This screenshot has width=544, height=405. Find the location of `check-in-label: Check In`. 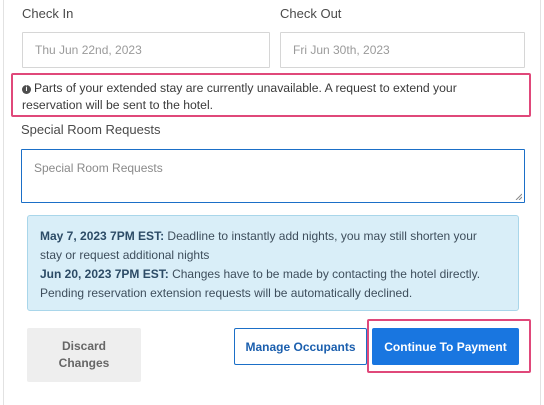

check-in-label: Check In is located at coordinates (48, 13).